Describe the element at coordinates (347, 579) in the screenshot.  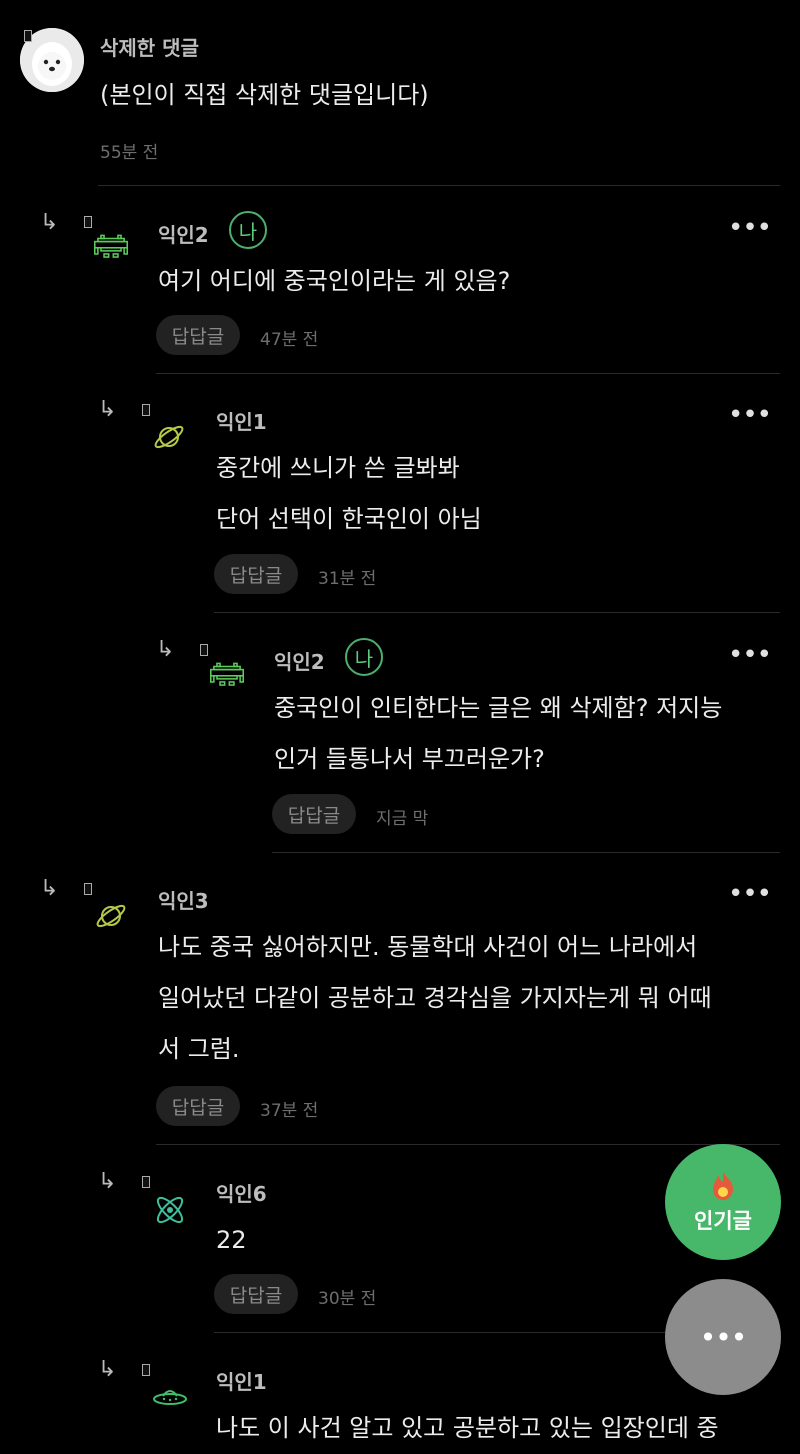
I see `comment-time: 31분 전` at that location.